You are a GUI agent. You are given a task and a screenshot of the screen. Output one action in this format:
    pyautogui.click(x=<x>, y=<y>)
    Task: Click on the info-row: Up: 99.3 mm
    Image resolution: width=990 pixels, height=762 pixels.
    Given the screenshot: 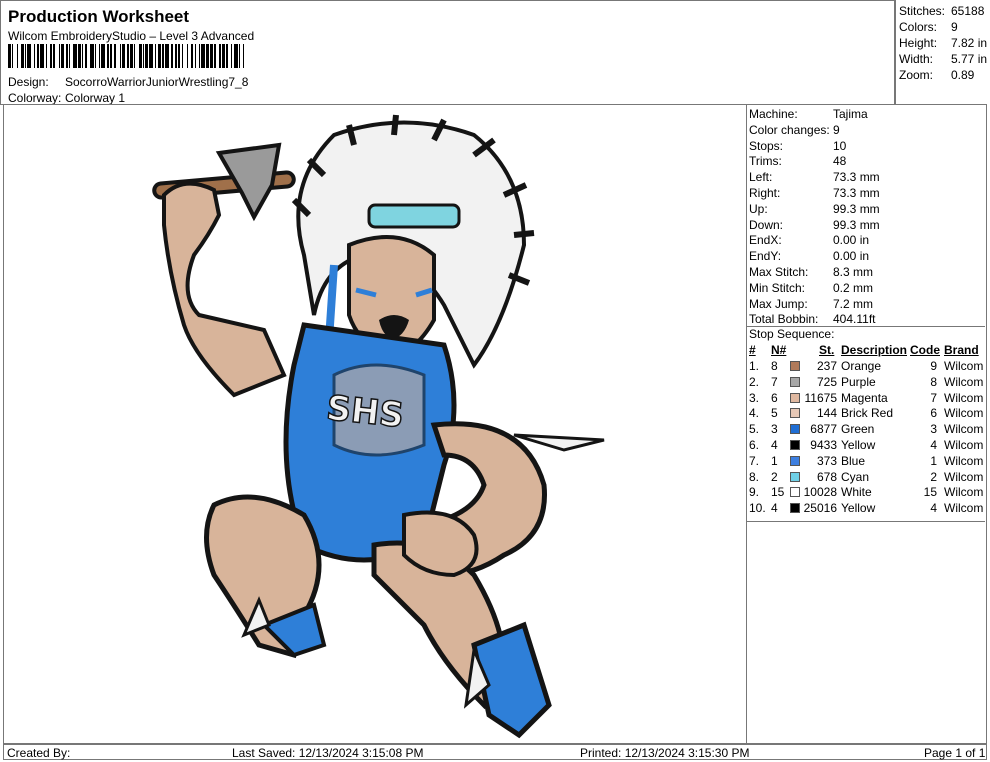 What is the action you would take?
    pyautogui.click(x=814, y=208)
    